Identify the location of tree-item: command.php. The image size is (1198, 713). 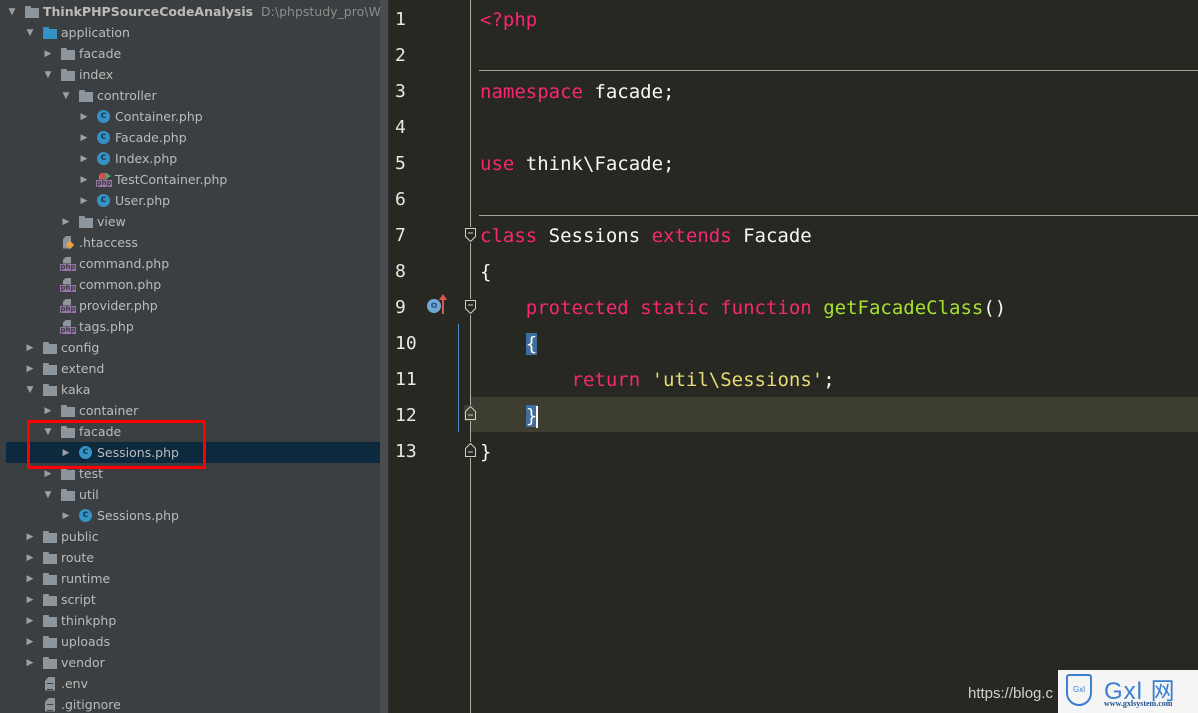
(193, 263).